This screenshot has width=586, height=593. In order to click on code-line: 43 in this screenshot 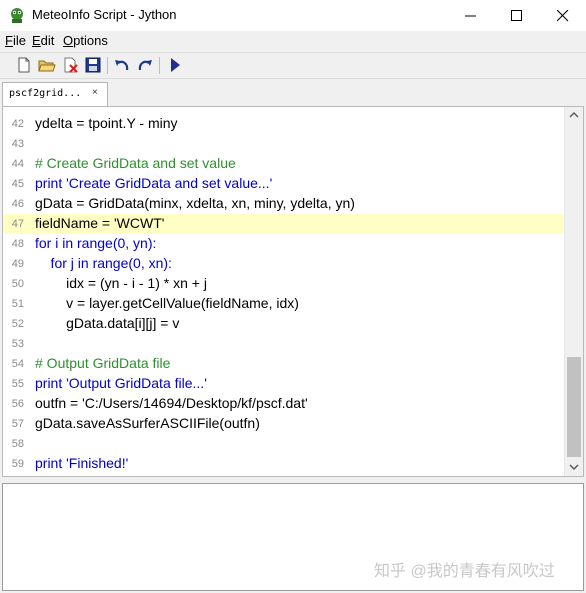, I will do `click(283, 144)`.